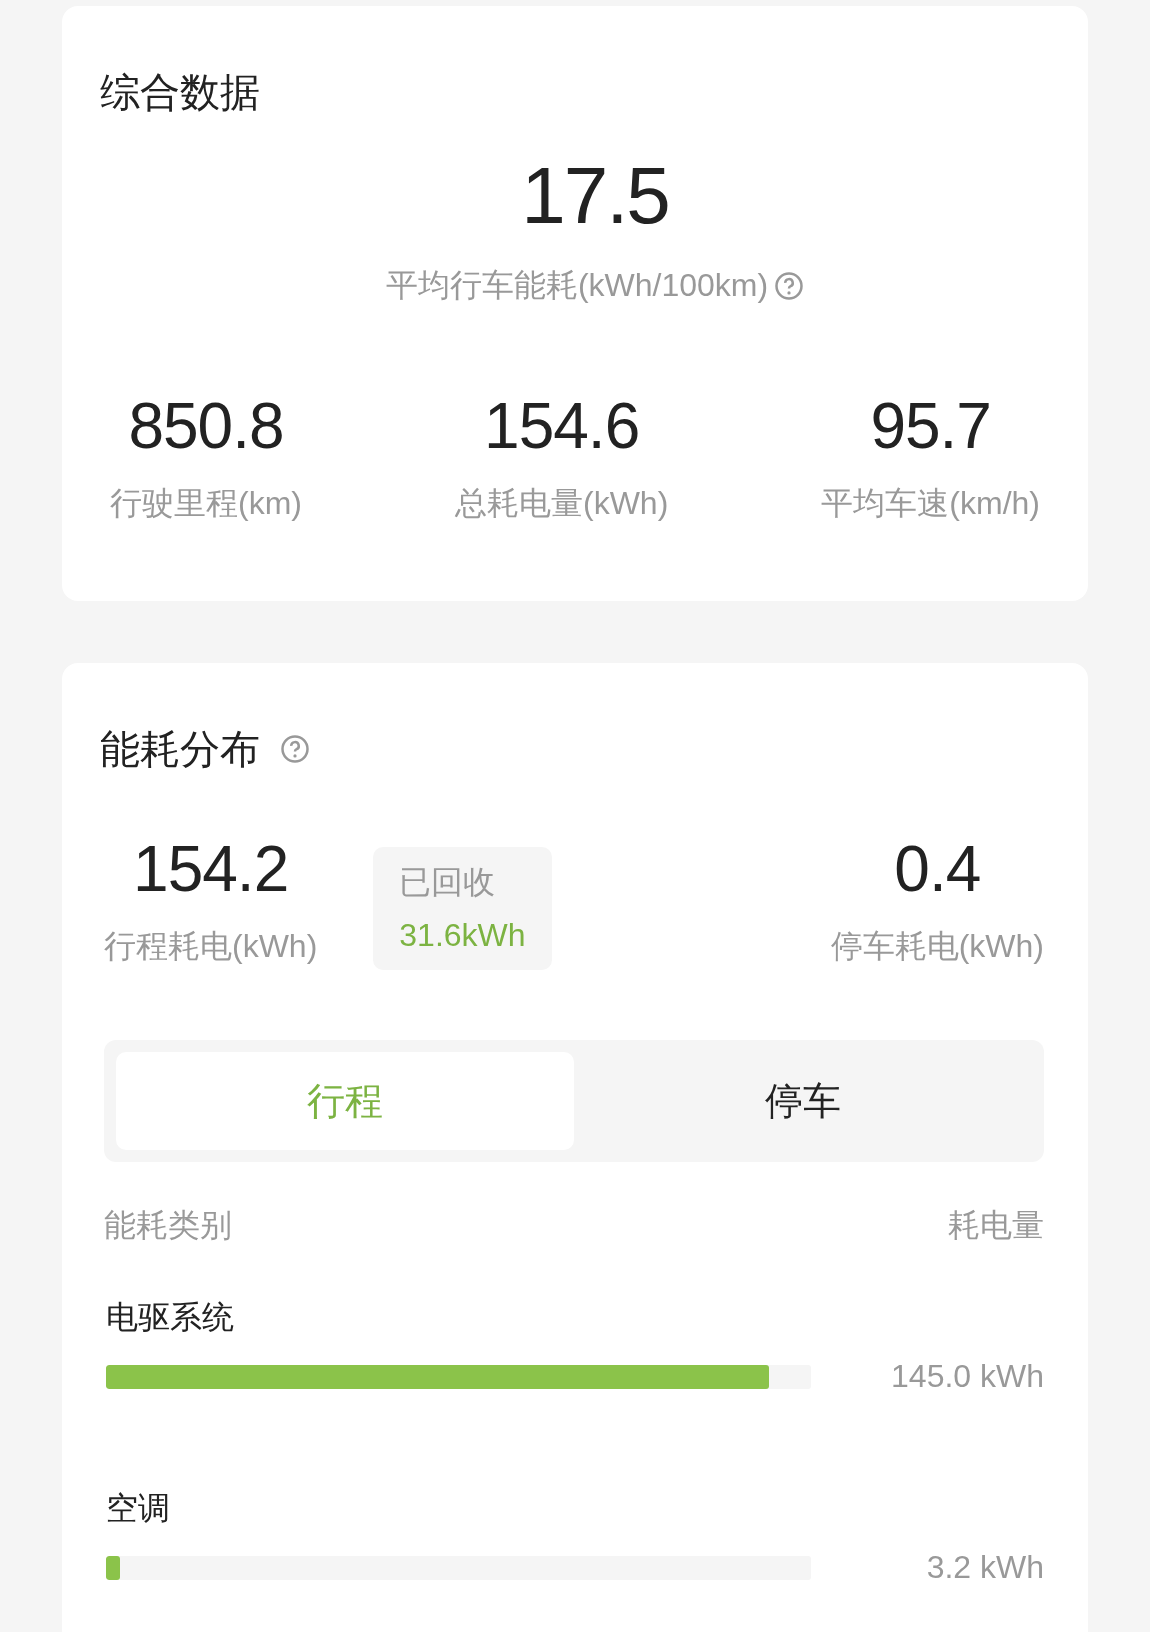  What do you see at coordinates (211, 946) in the screenshot?
I see `trip-consumption-label: 行程耗电(kWh)` at bounding box center [211, 946].